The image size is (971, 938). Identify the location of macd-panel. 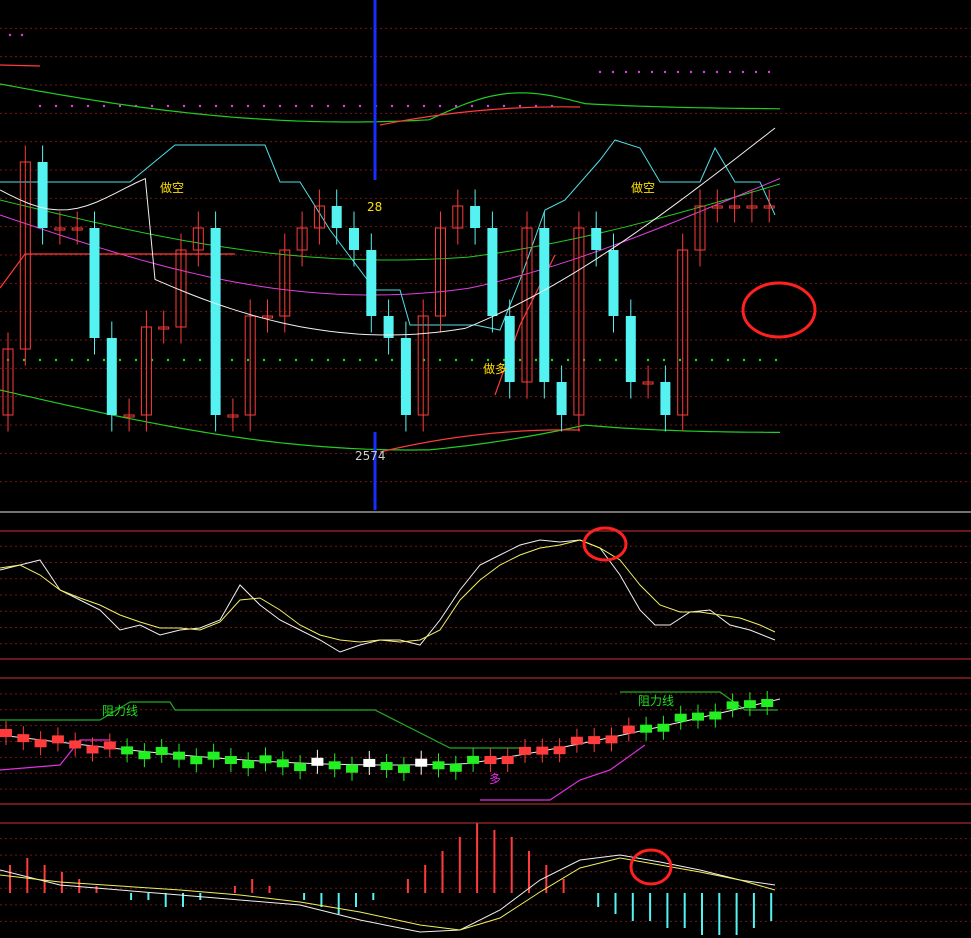
(388, 879).